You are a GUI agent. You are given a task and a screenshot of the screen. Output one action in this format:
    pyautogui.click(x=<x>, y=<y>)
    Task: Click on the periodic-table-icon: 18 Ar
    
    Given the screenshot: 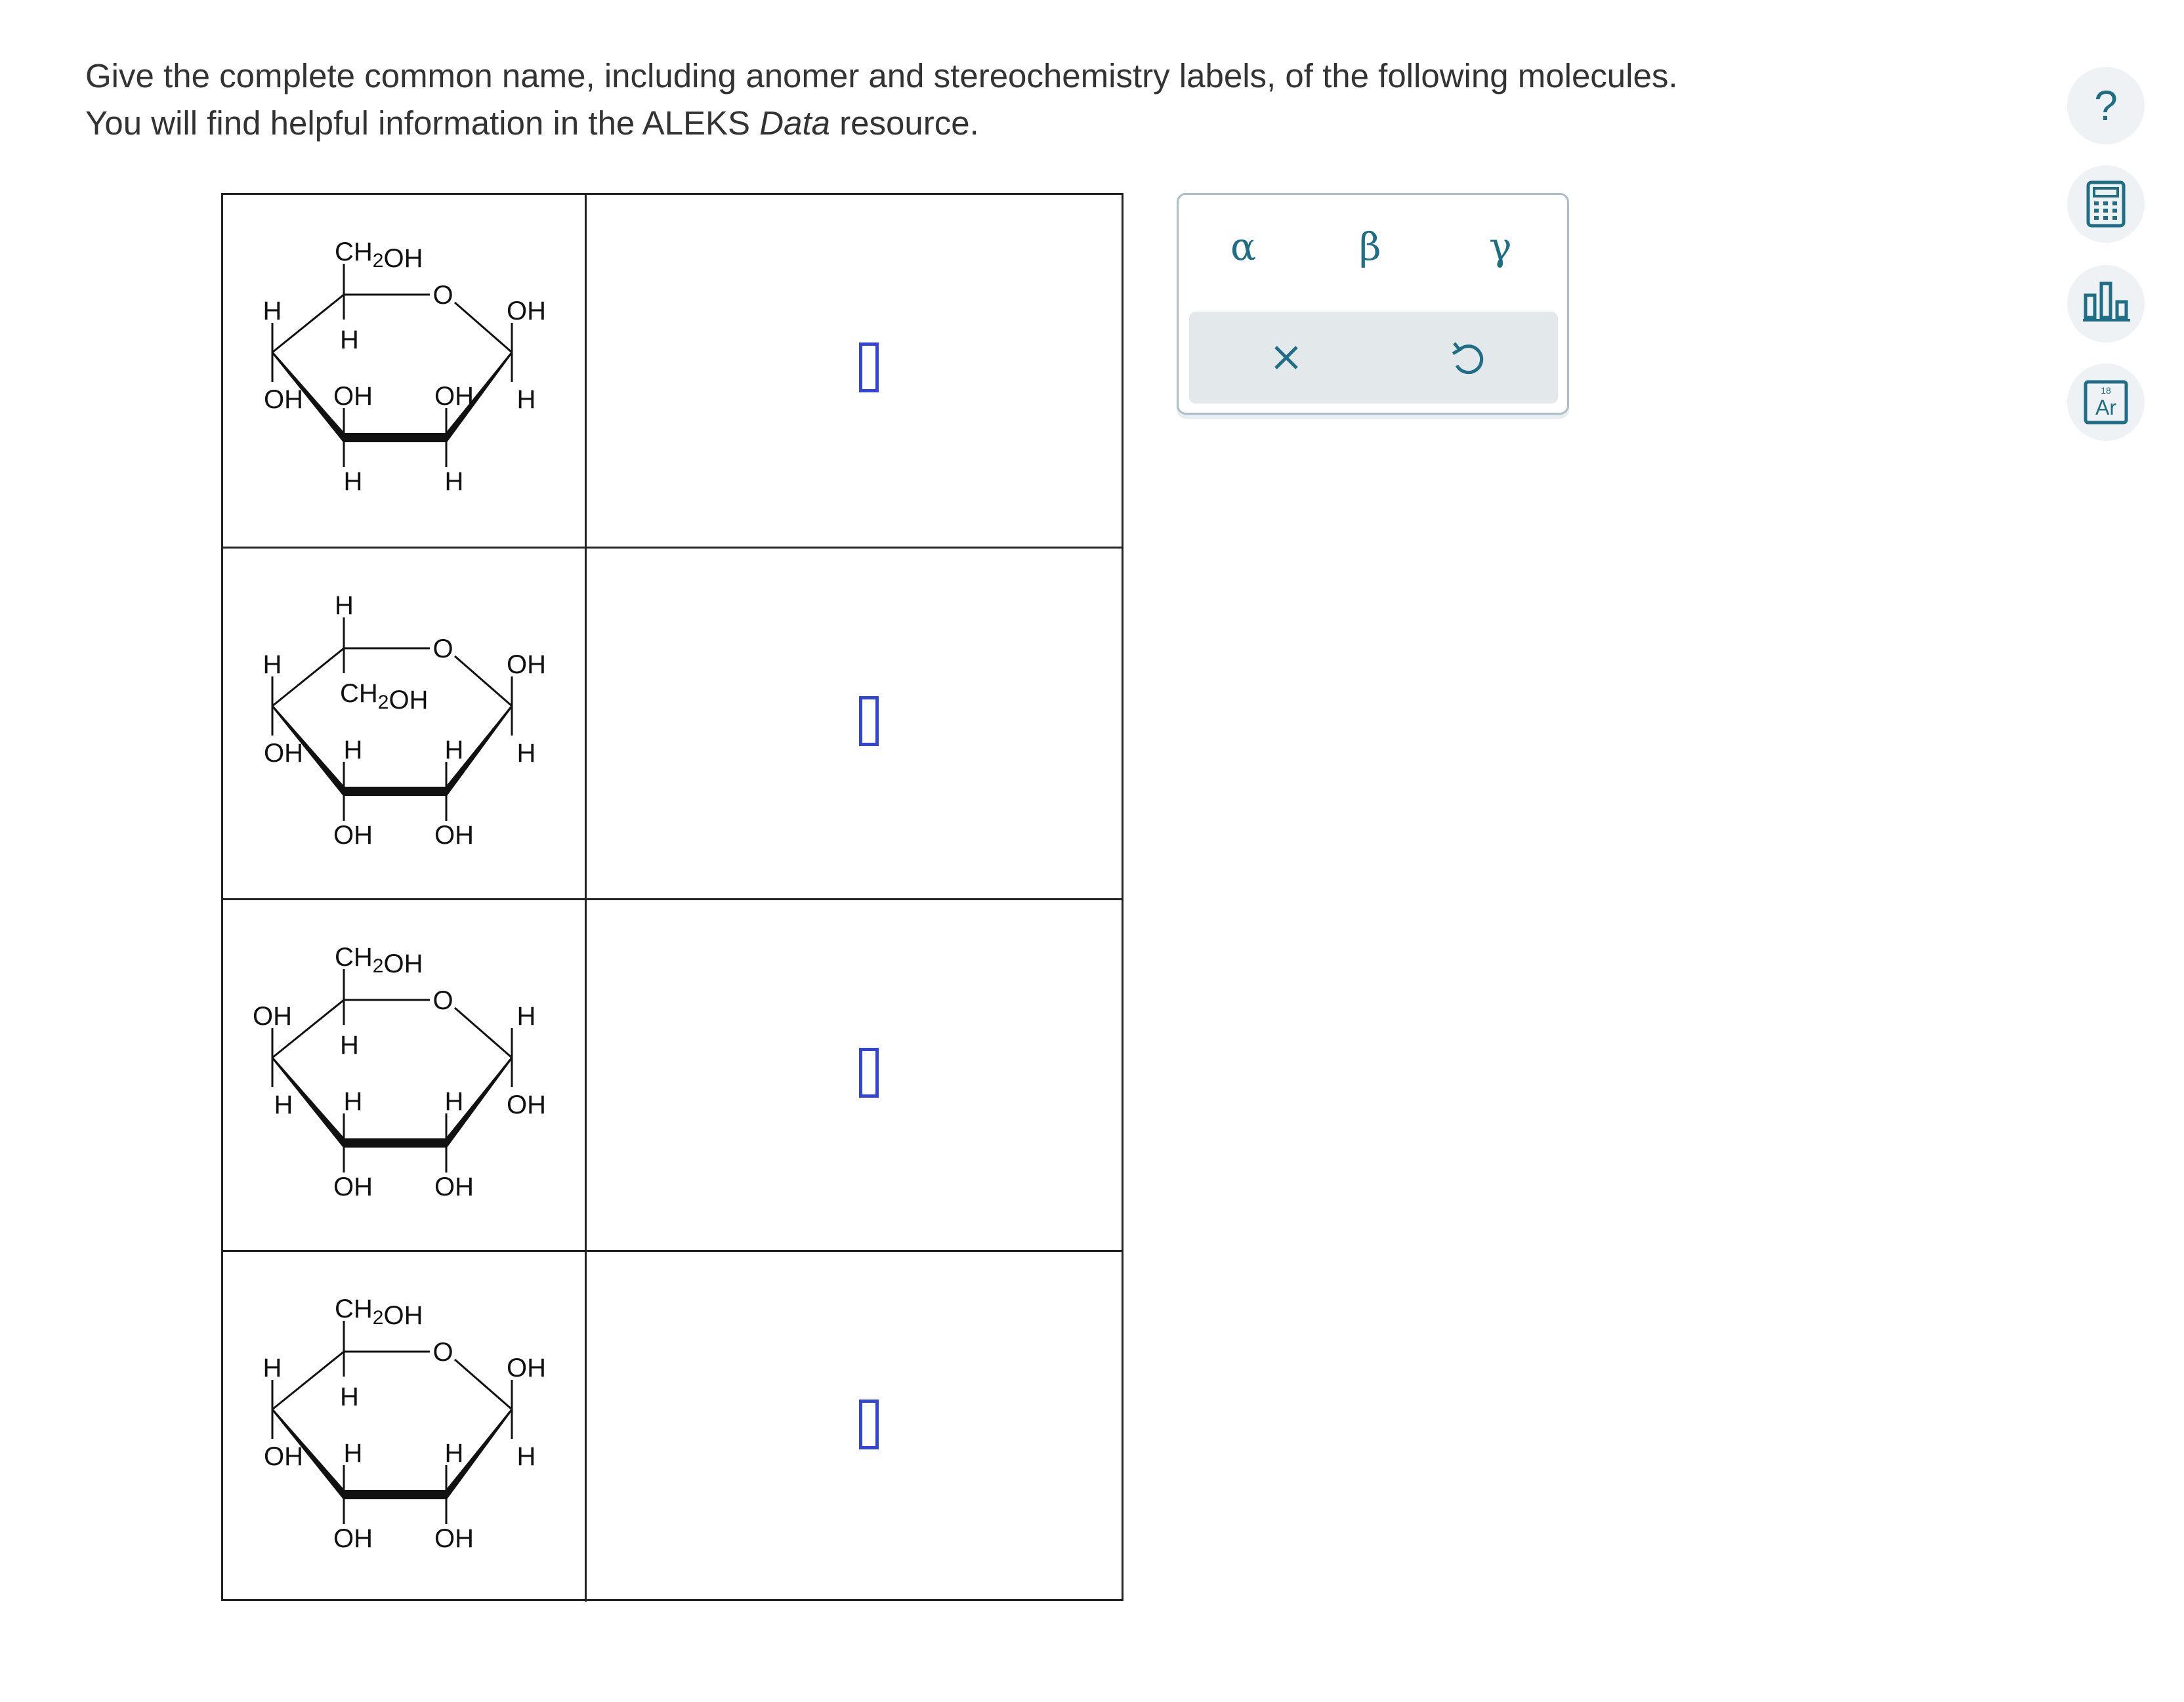 What is the action you would take?
    pyautogui.click(x=2106, y=402)
    